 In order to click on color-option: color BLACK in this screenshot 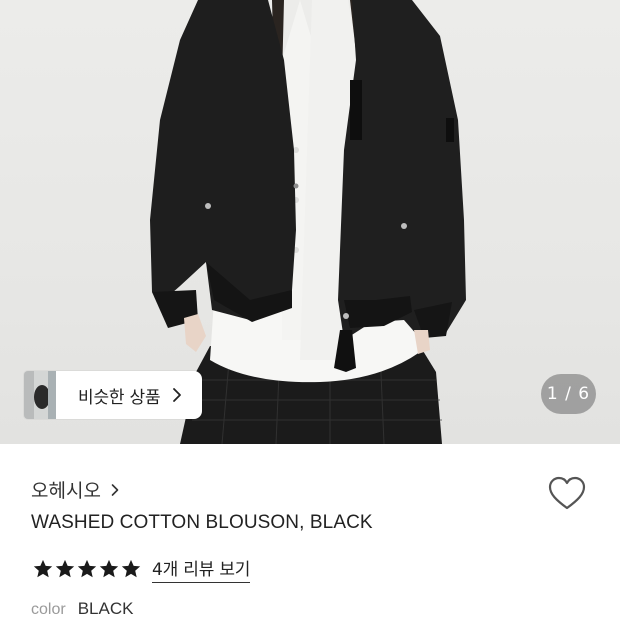, I will do `click(82, 609)`.